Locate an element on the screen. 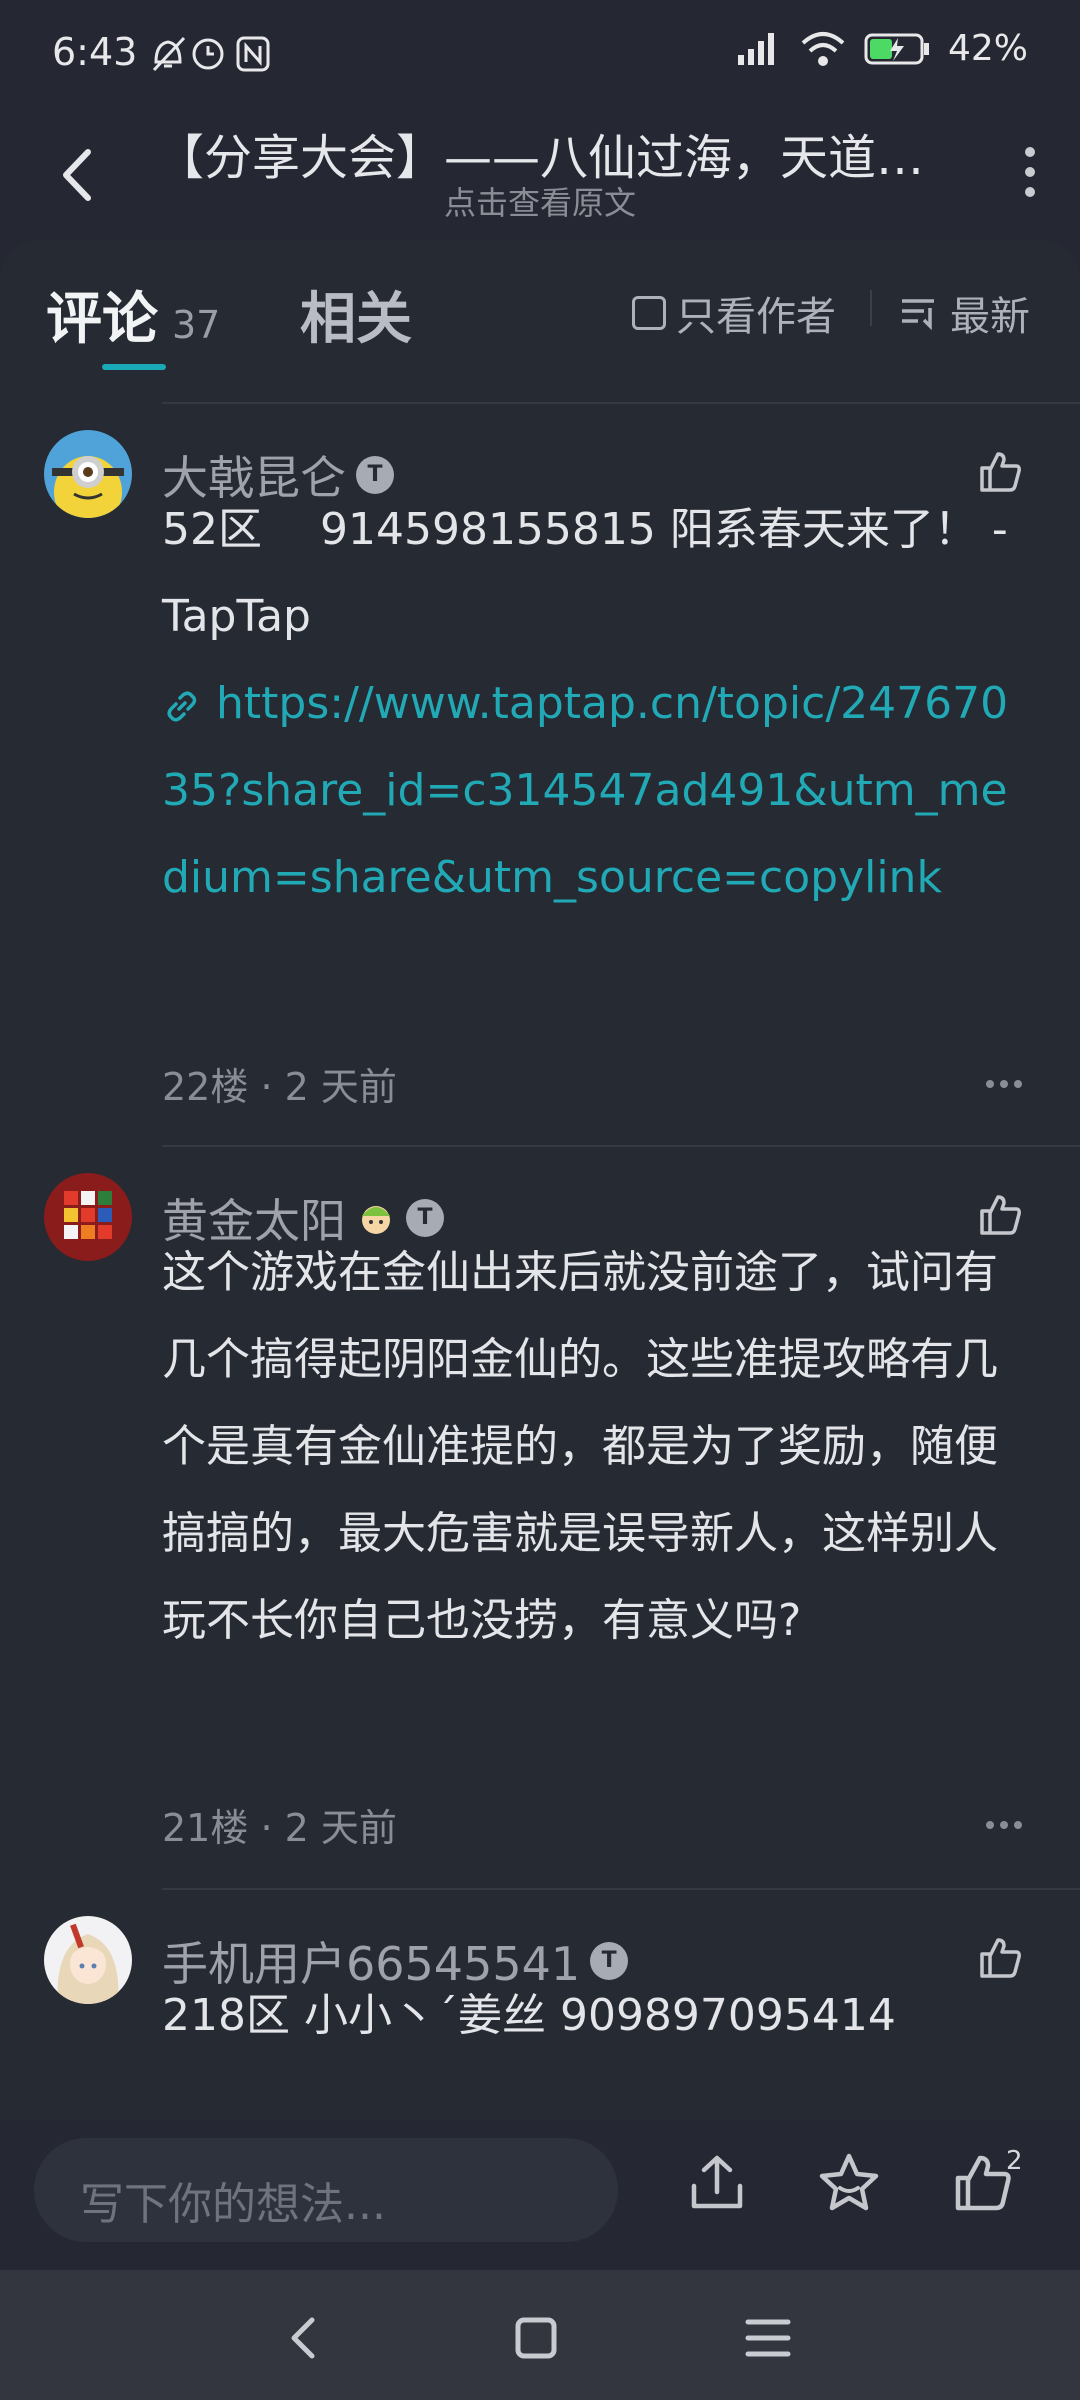 The height and width of the screenshot is (2400, 1080). tab-comments: 评论 37 is located at coordinates (133, 314).